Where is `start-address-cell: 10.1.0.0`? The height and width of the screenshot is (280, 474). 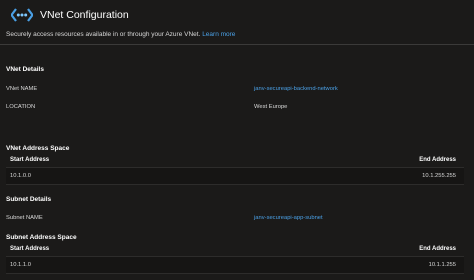 start-address-cell: 10.1.0.0 is located at coordinates (20, 176).